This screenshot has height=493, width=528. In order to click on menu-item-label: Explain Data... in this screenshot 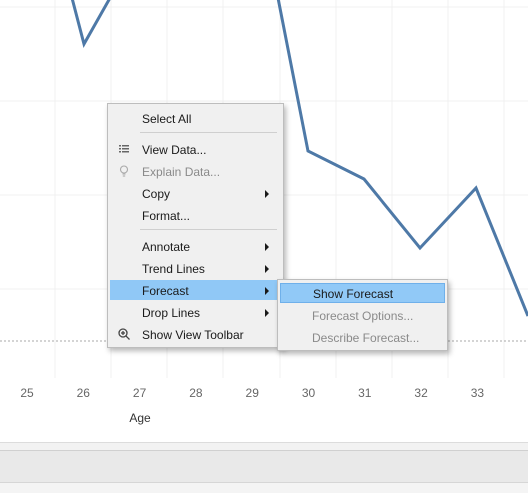, I will do `click(181, 172)`.